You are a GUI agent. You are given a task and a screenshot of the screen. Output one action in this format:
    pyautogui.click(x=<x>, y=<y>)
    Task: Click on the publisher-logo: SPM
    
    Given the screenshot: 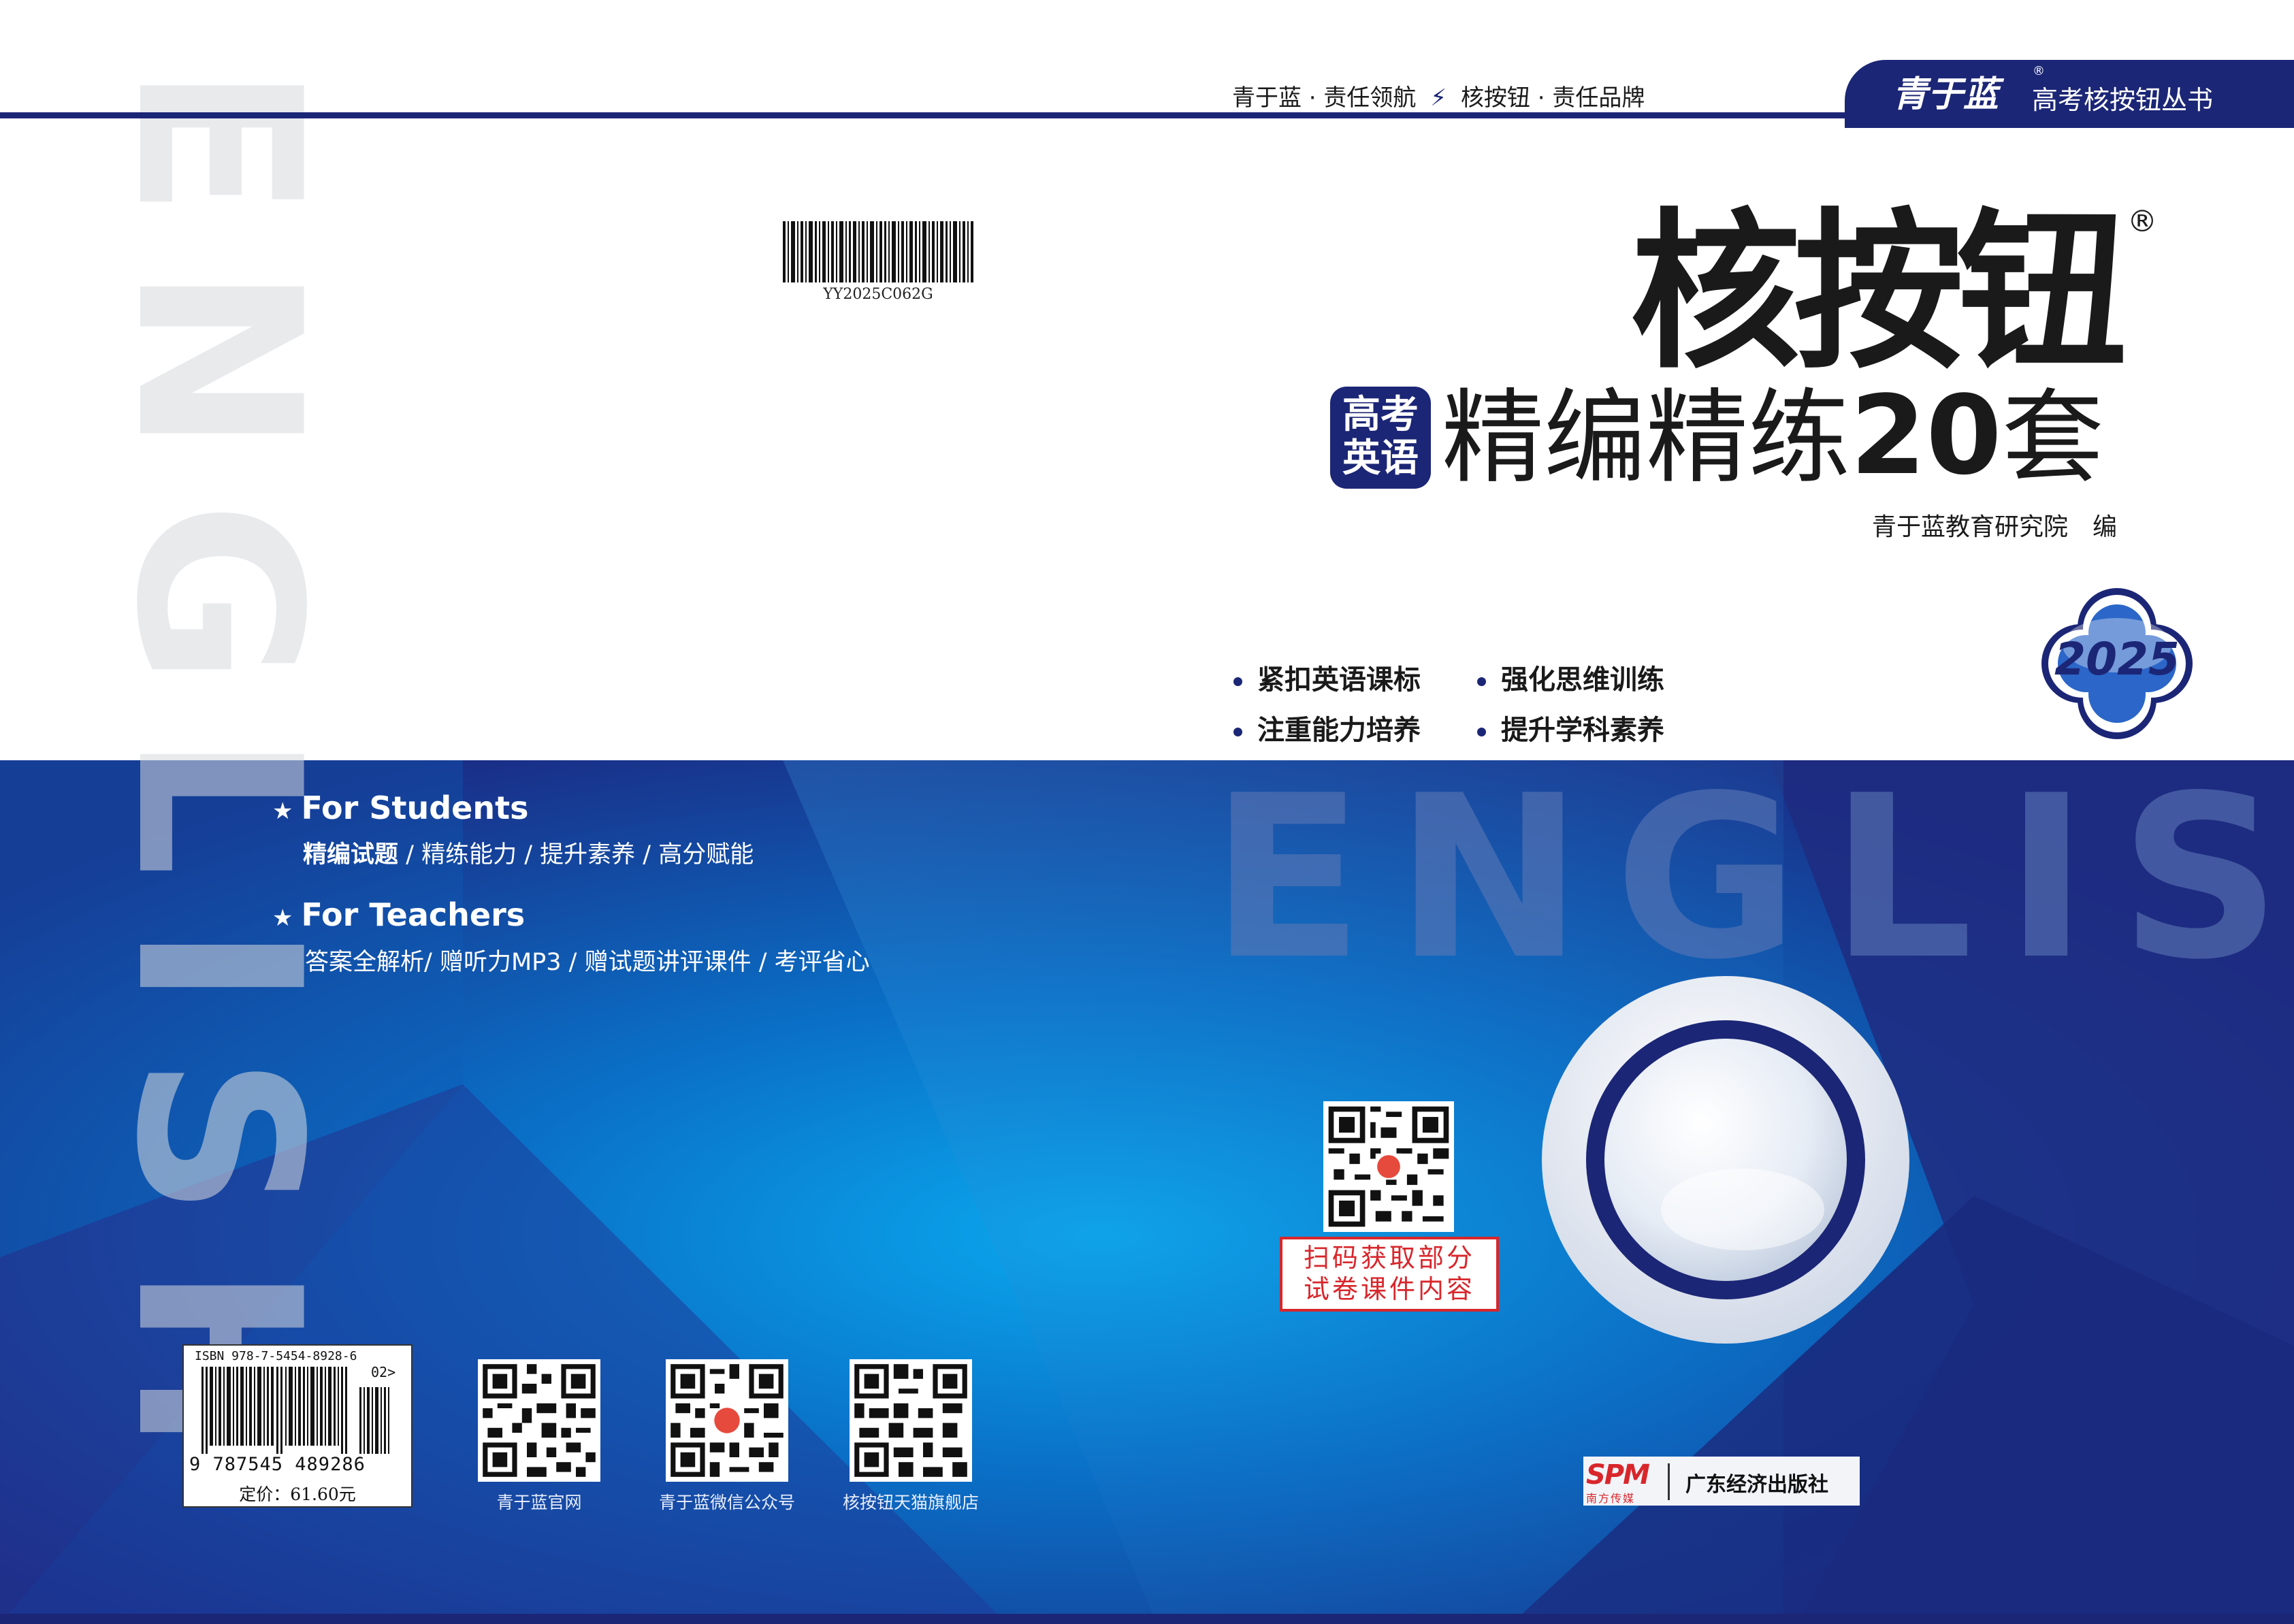 What is the action you would take?
    pyautogui.click(x=1618, y=1475)
    